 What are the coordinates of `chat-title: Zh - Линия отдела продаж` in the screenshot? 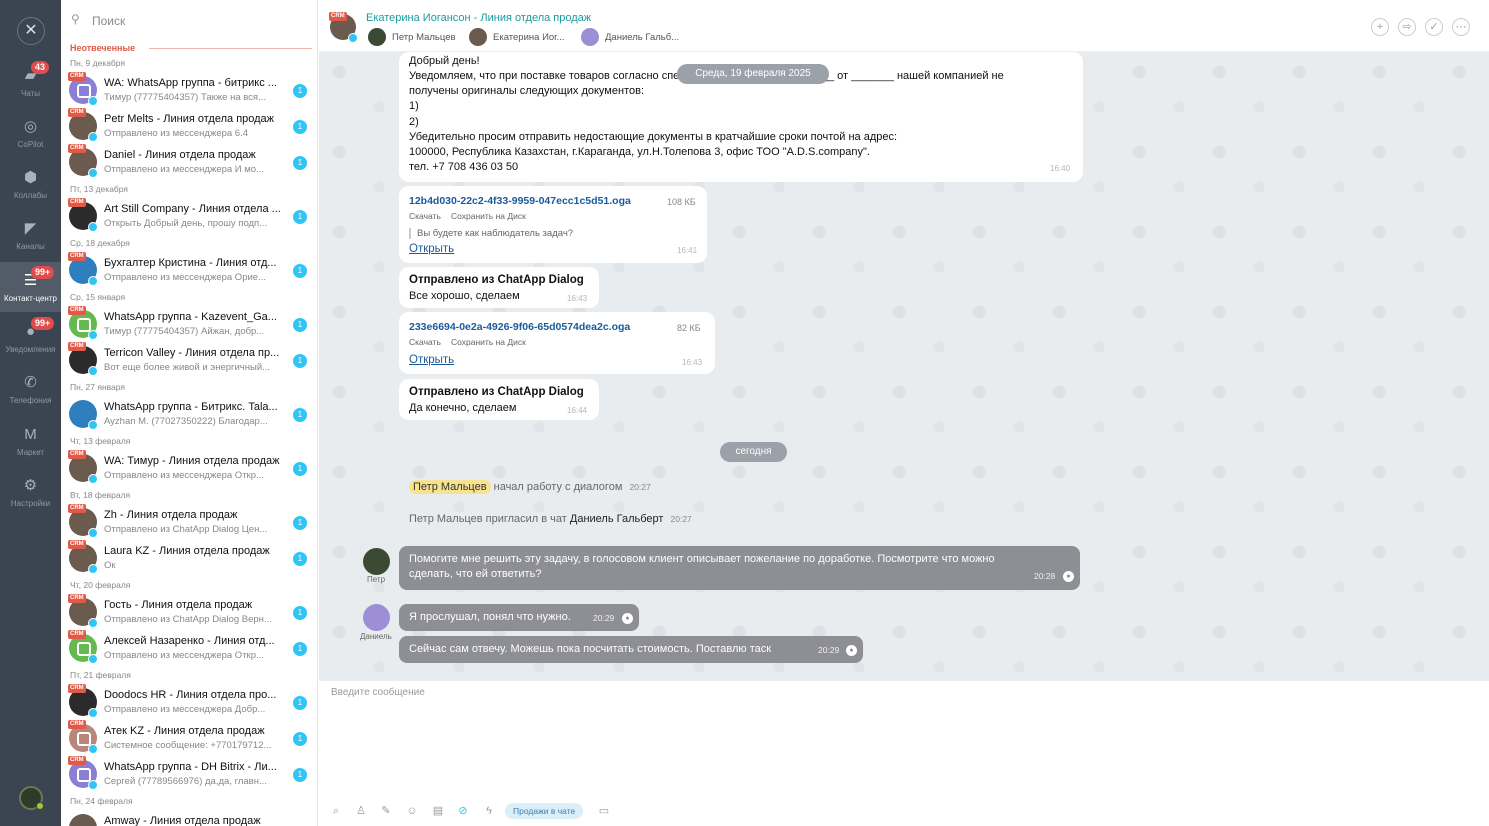 It's located at (171, 515).